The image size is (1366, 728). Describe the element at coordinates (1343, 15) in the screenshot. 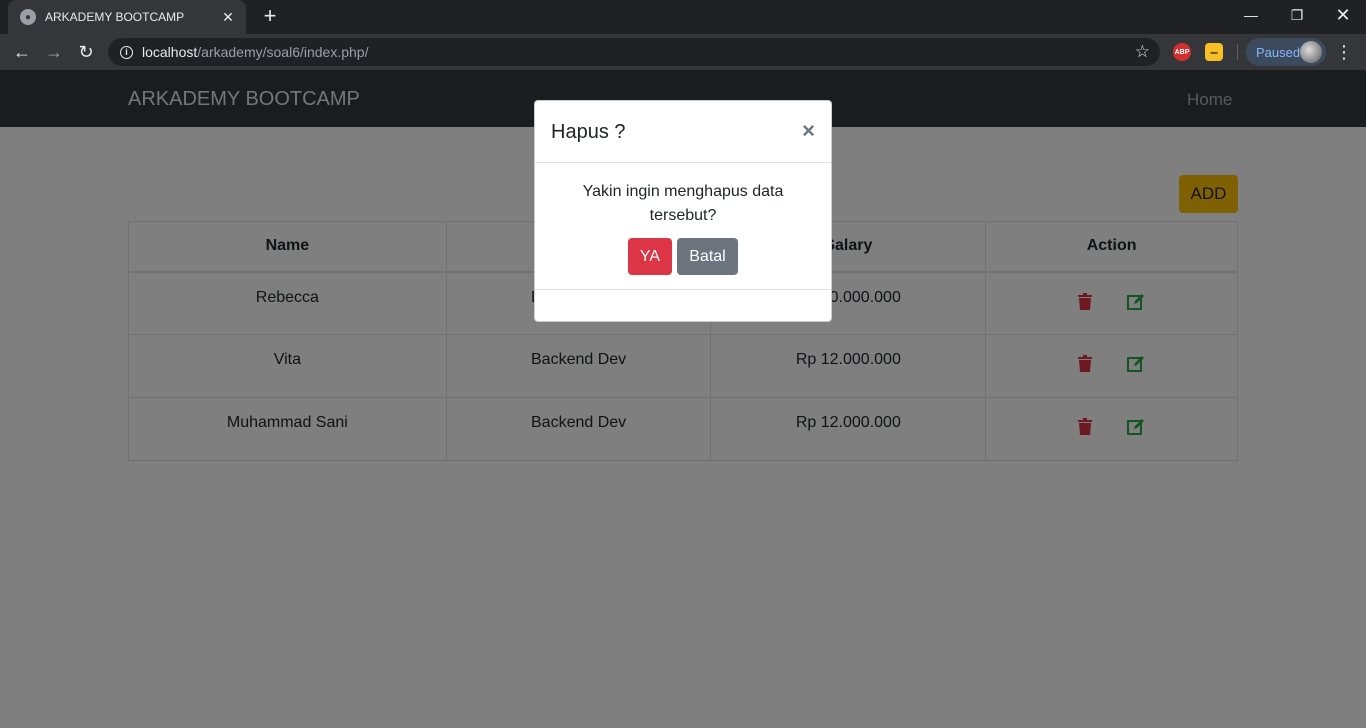

I see `window-close-icon: ✕` at that location.